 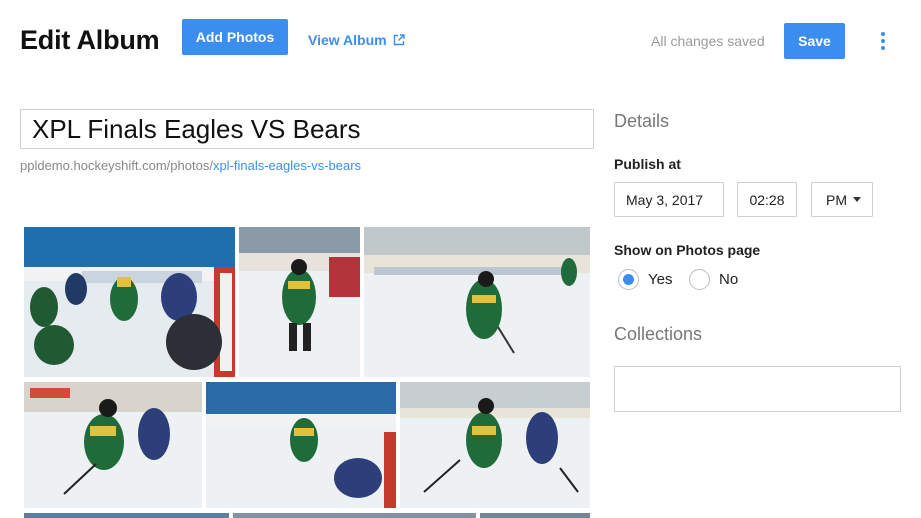 I want to click on collections-input, so click(x=757, y=389).